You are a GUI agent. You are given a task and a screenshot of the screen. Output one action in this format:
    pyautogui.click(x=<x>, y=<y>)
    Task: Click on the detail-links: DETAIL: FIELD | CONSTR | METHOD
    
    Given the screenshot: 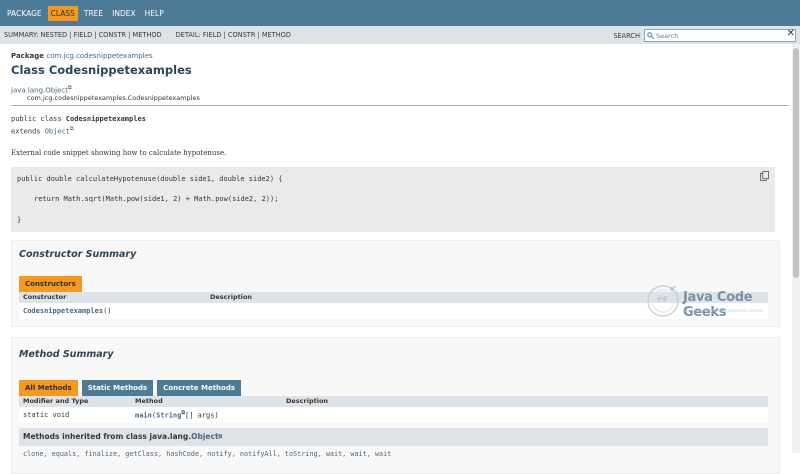 What is the action you would take?
    pyautogui.click(x=233, y=35)
    